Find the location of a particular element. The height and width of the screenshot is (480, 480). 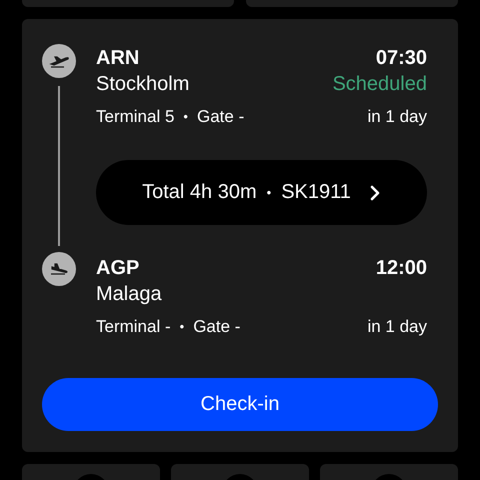

airport-code: AGP is located at coordinates (118, 268).